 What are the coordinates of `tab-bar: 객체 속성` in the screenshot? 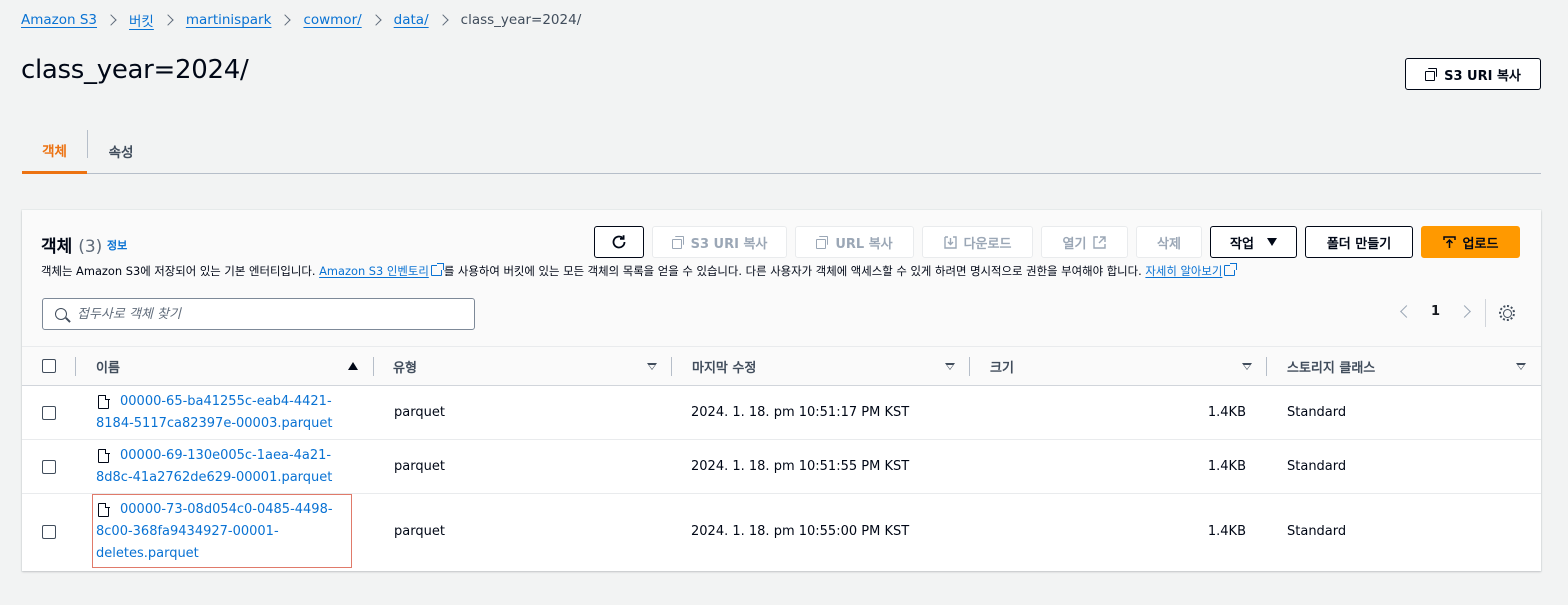 It's located at (781, 151).